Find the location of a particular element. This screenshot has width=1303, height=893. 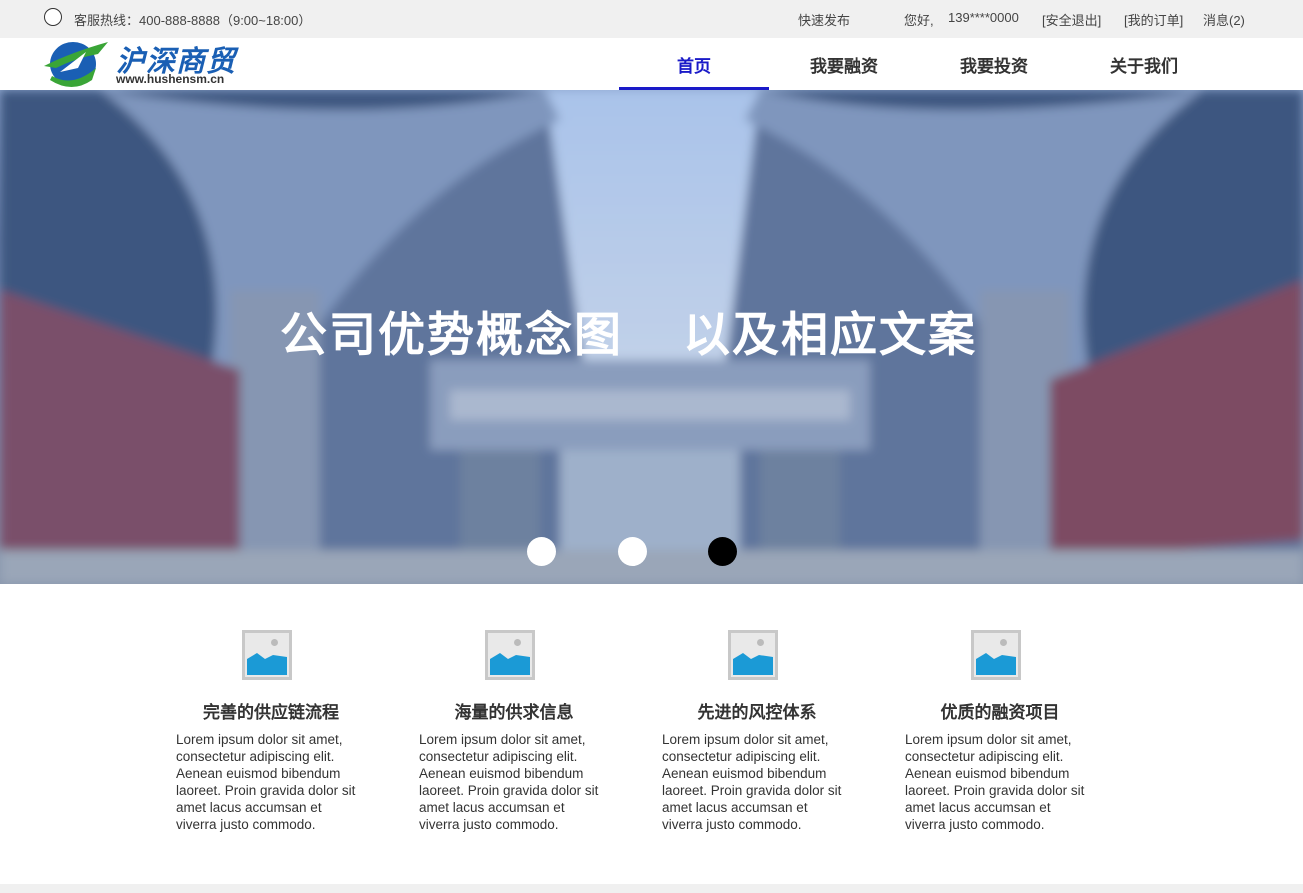

feature-title: 优质的融资项目 is located at coordinates (1000, 712).